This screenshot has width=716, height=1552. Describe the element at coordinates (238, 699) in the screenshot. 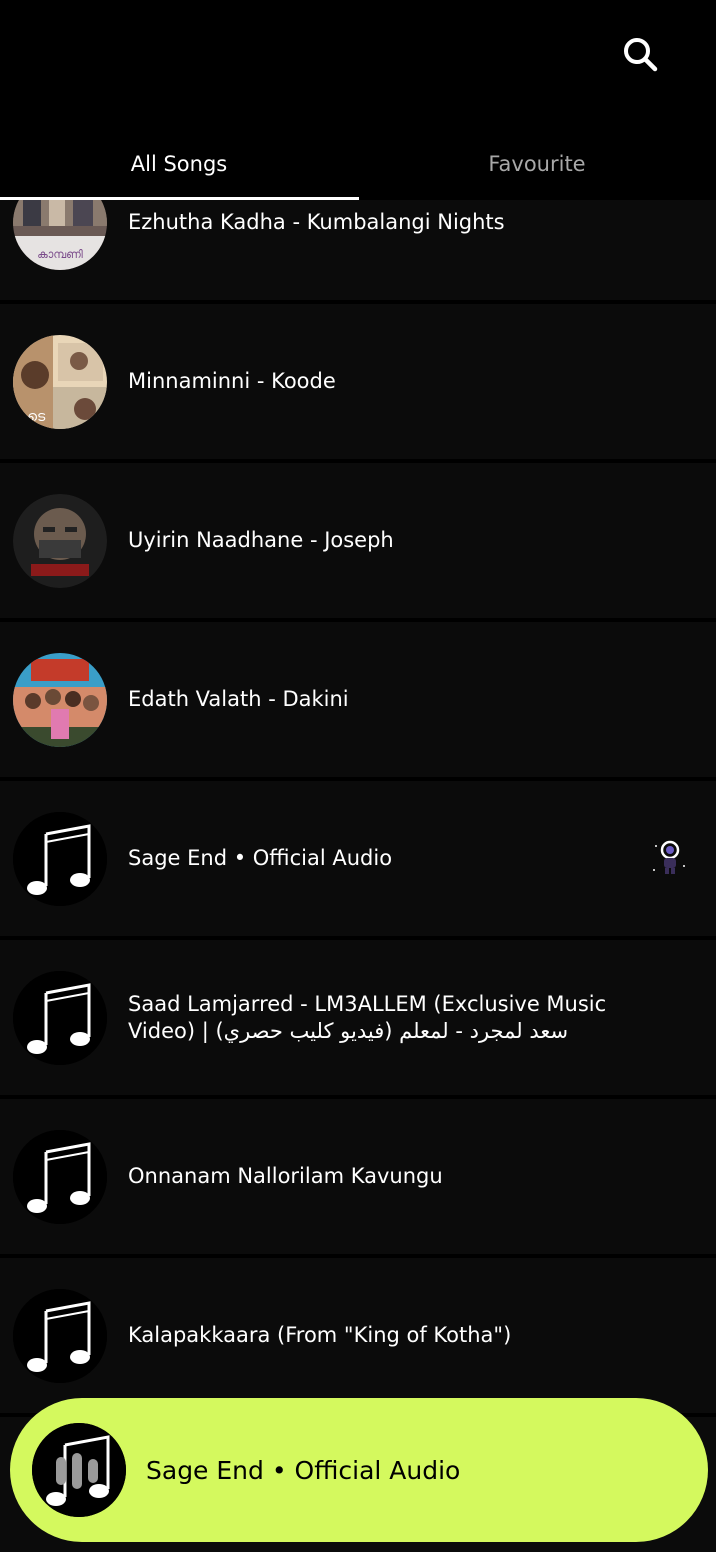

I see `song-title: Edath Valath - Dakini` at that location.